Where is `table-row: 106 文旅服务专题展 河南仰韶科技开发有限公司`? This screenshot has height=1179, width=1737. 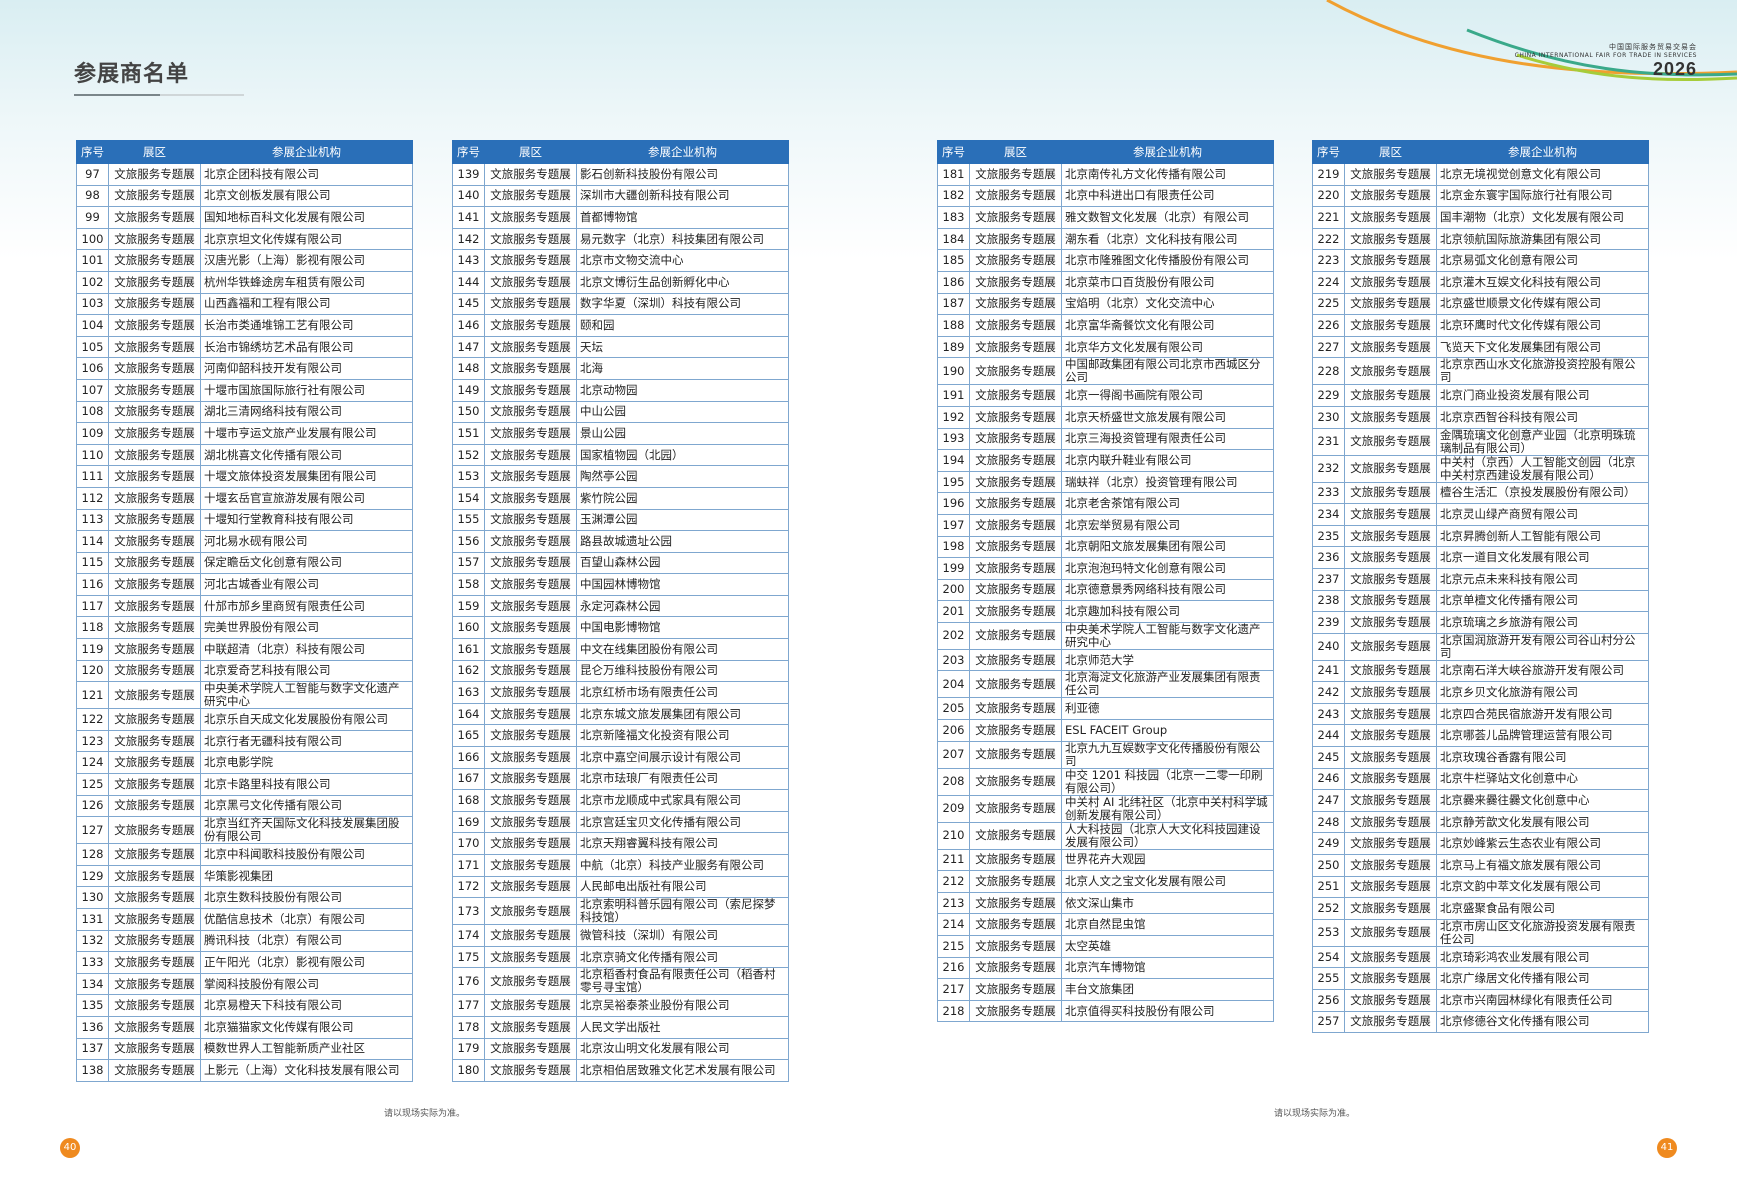 table-row: 106 文旅服务专题展 河南仰韶科技开发有限公司 is located at coordinates (244, 368).